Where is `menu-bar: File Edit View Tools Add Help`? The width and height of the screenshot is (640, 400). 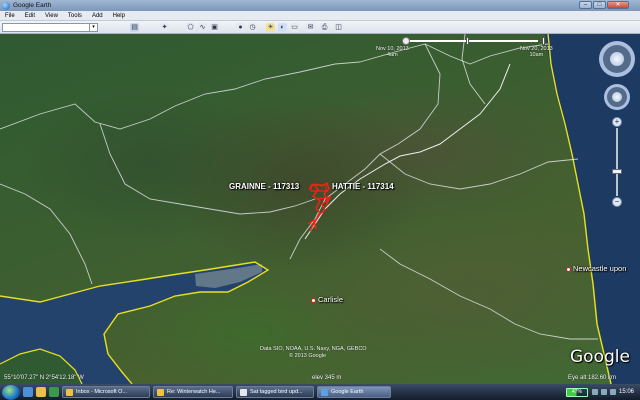 menu-bar: File Edit View Tools Add Help is located at coordinates (320, 16).